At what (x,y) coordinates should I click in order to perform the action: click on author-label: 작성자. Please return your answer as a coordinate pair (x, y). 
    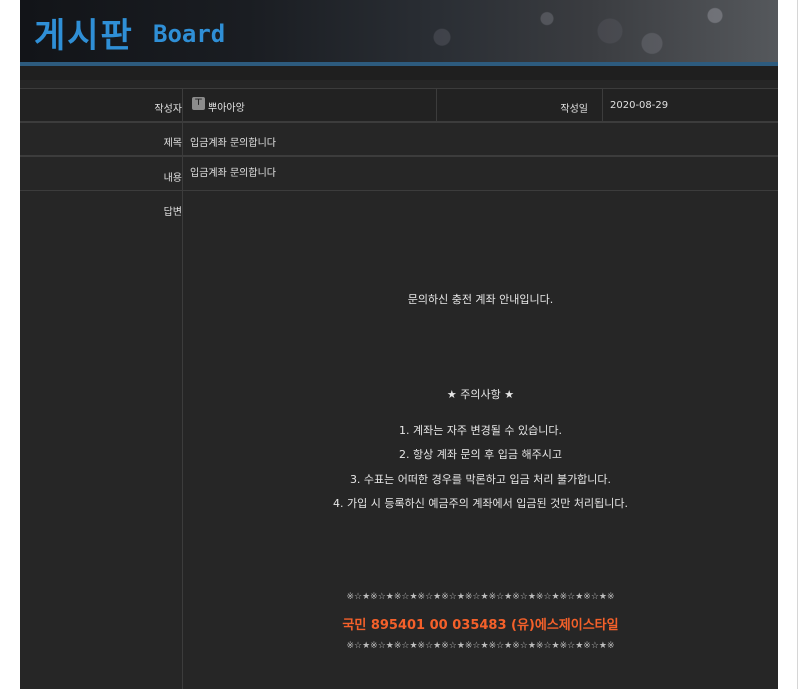
    Looking at the image, I should click on (168, 109).